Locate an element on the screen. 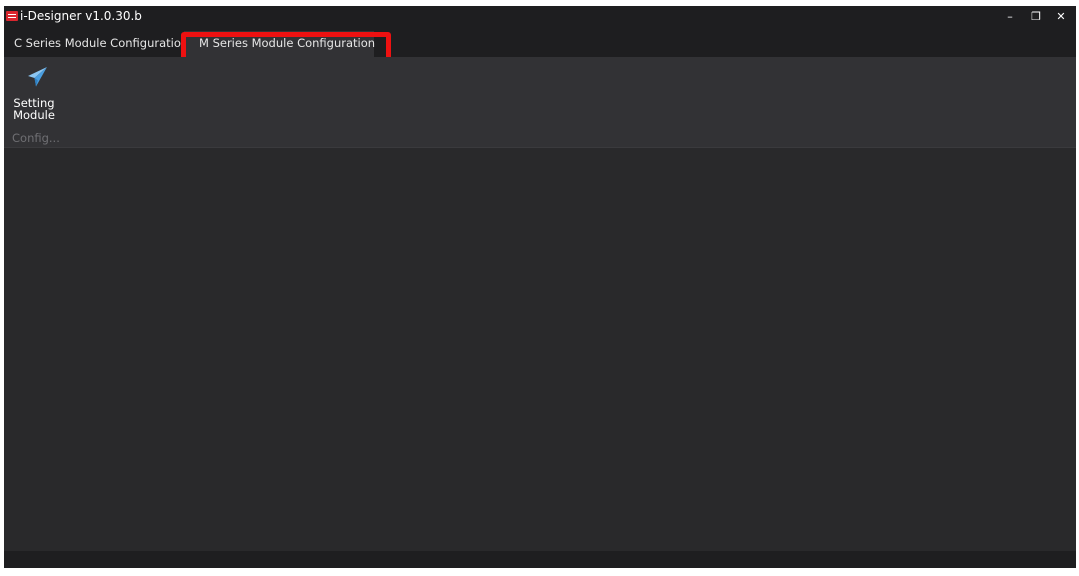  status-bar is located at coordinates (540, 559).